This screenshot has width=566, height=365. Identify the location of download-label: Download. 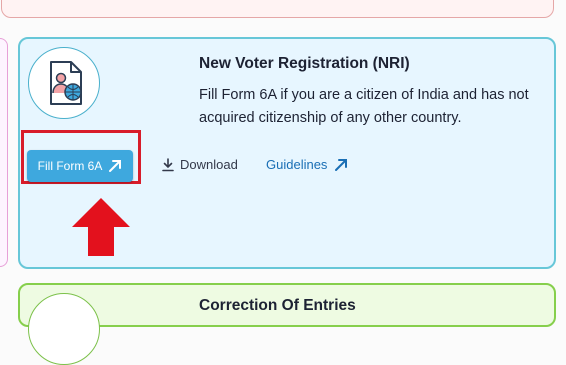
(209, 164).